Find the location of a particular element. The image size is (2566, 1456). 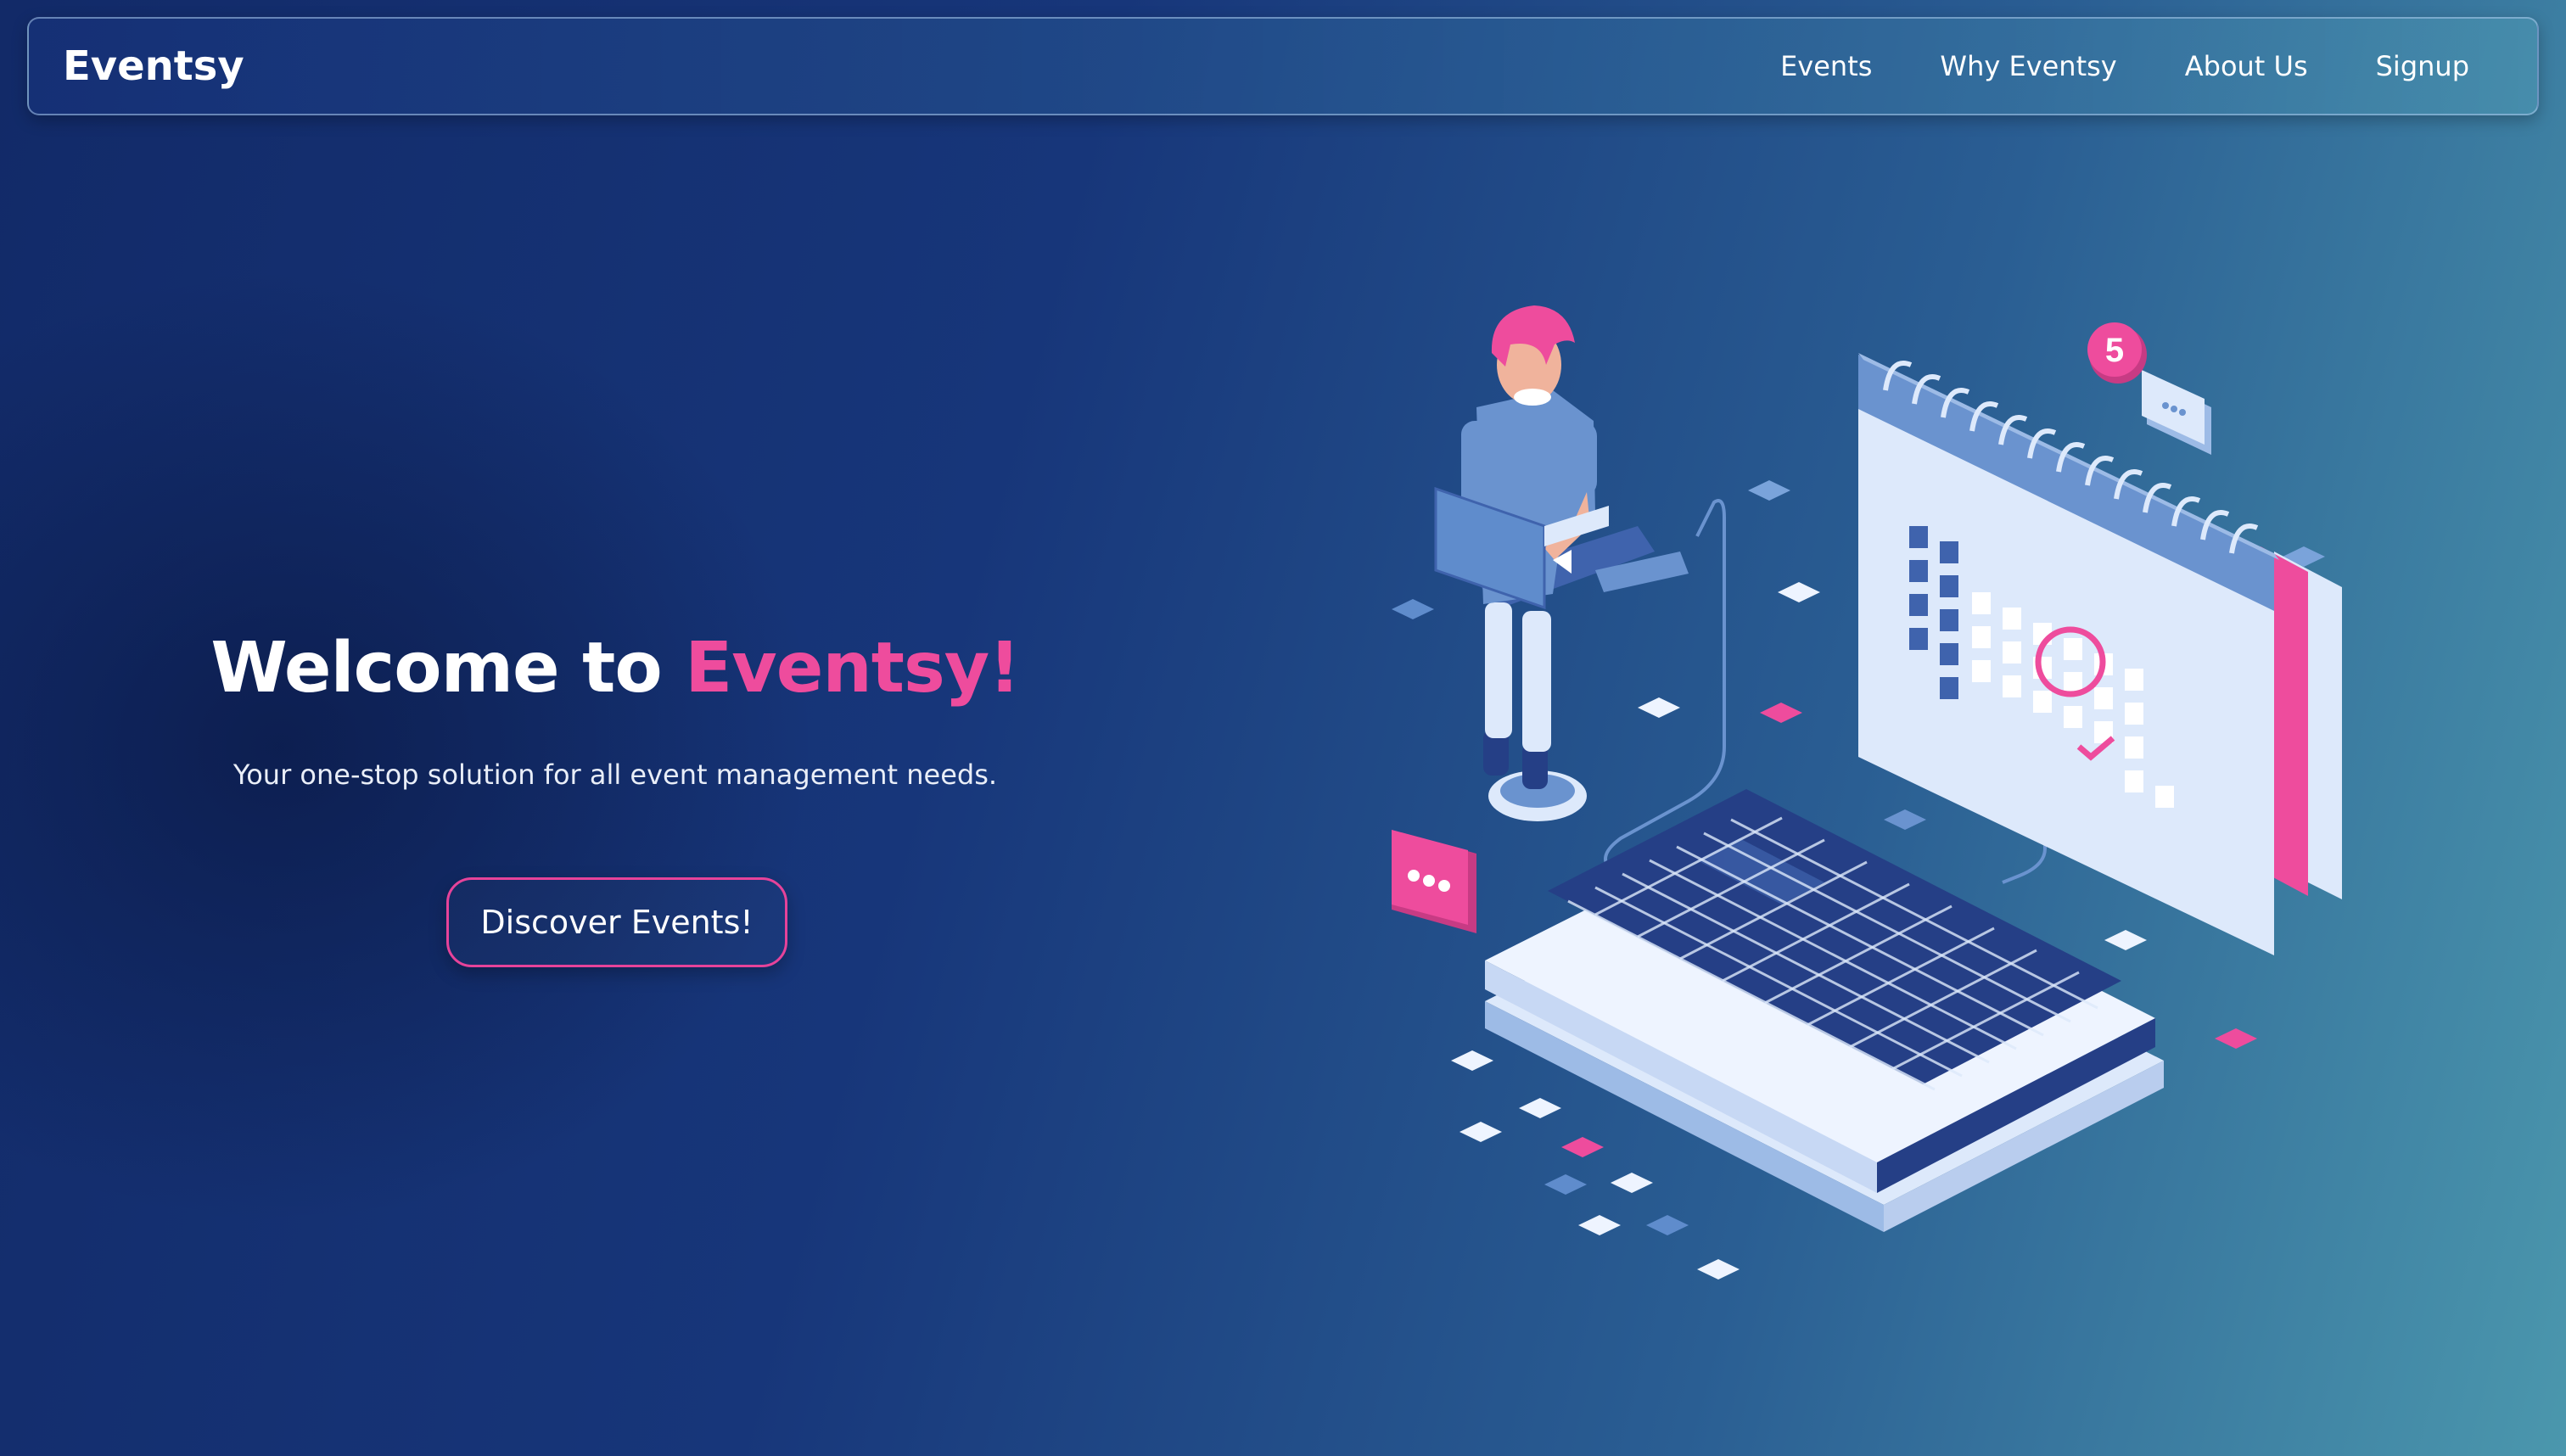

notification-count: 5 is located at coordinates (2114, 350).